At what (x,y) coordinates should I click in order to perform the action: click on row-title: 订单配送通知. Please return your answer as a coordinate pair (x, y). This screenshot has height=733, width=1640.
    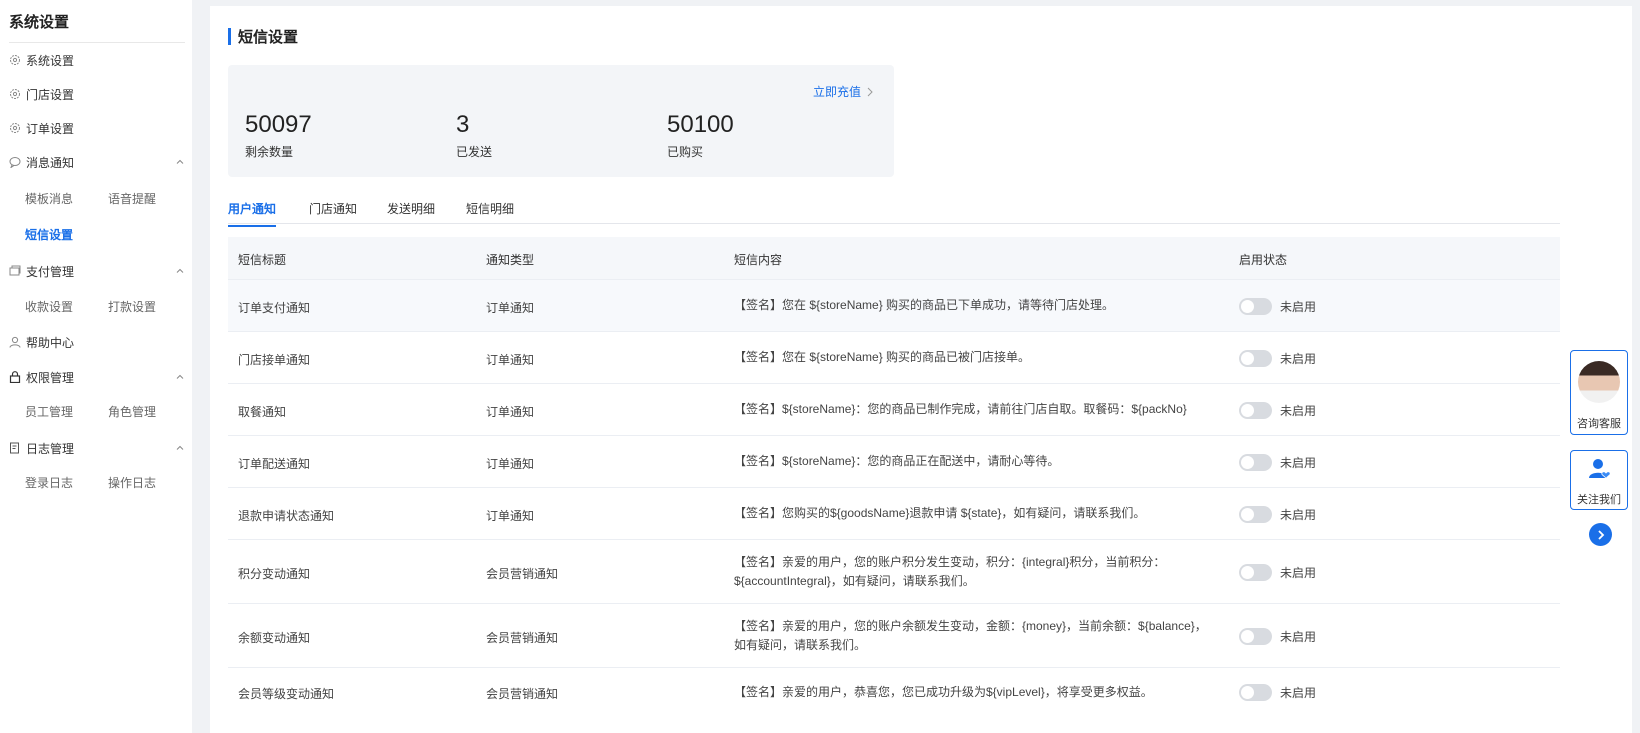
    Looking at the image, I should click on (274, 464).